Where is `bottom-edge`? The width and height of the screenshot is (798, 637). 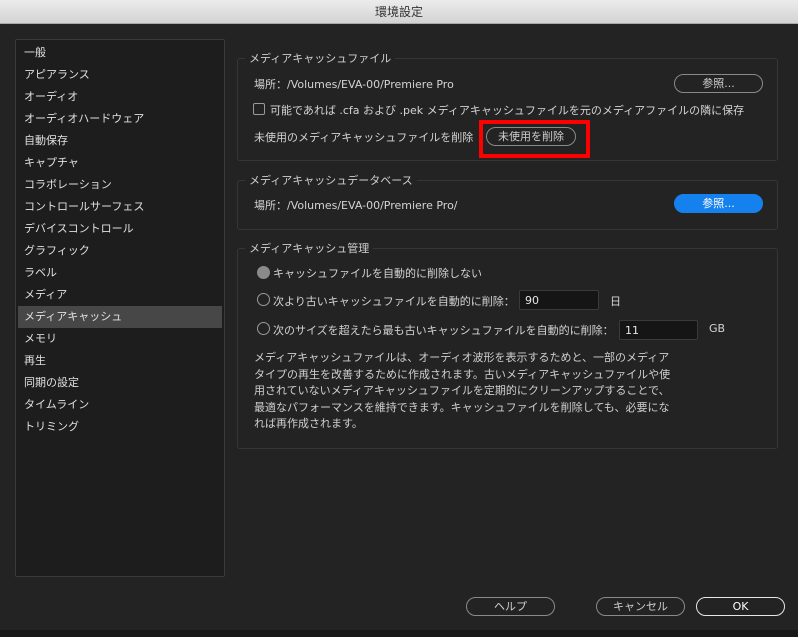
bottom-edge is located at coordinates (399, 633).